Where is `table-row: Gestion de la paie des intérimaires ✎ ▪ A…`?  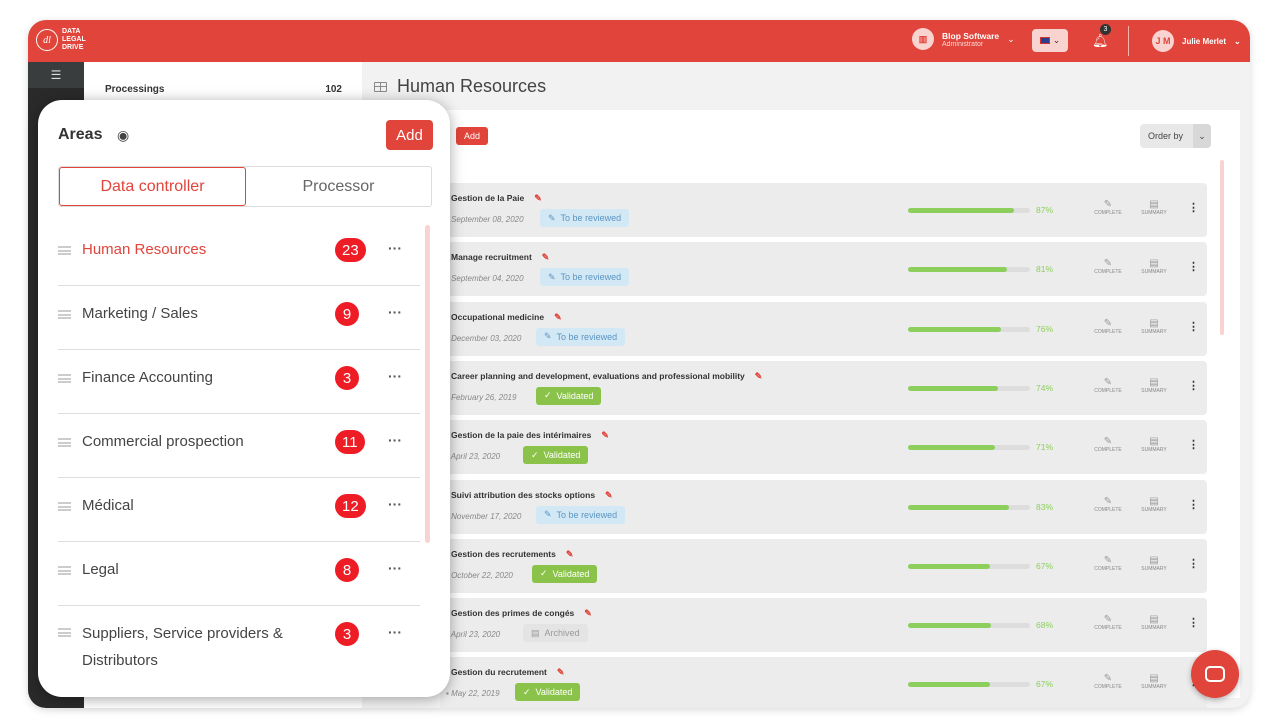 table-row: Gestion de la paie des intérimaires ✎ ▪ A… is located at coordinates (823, 447).